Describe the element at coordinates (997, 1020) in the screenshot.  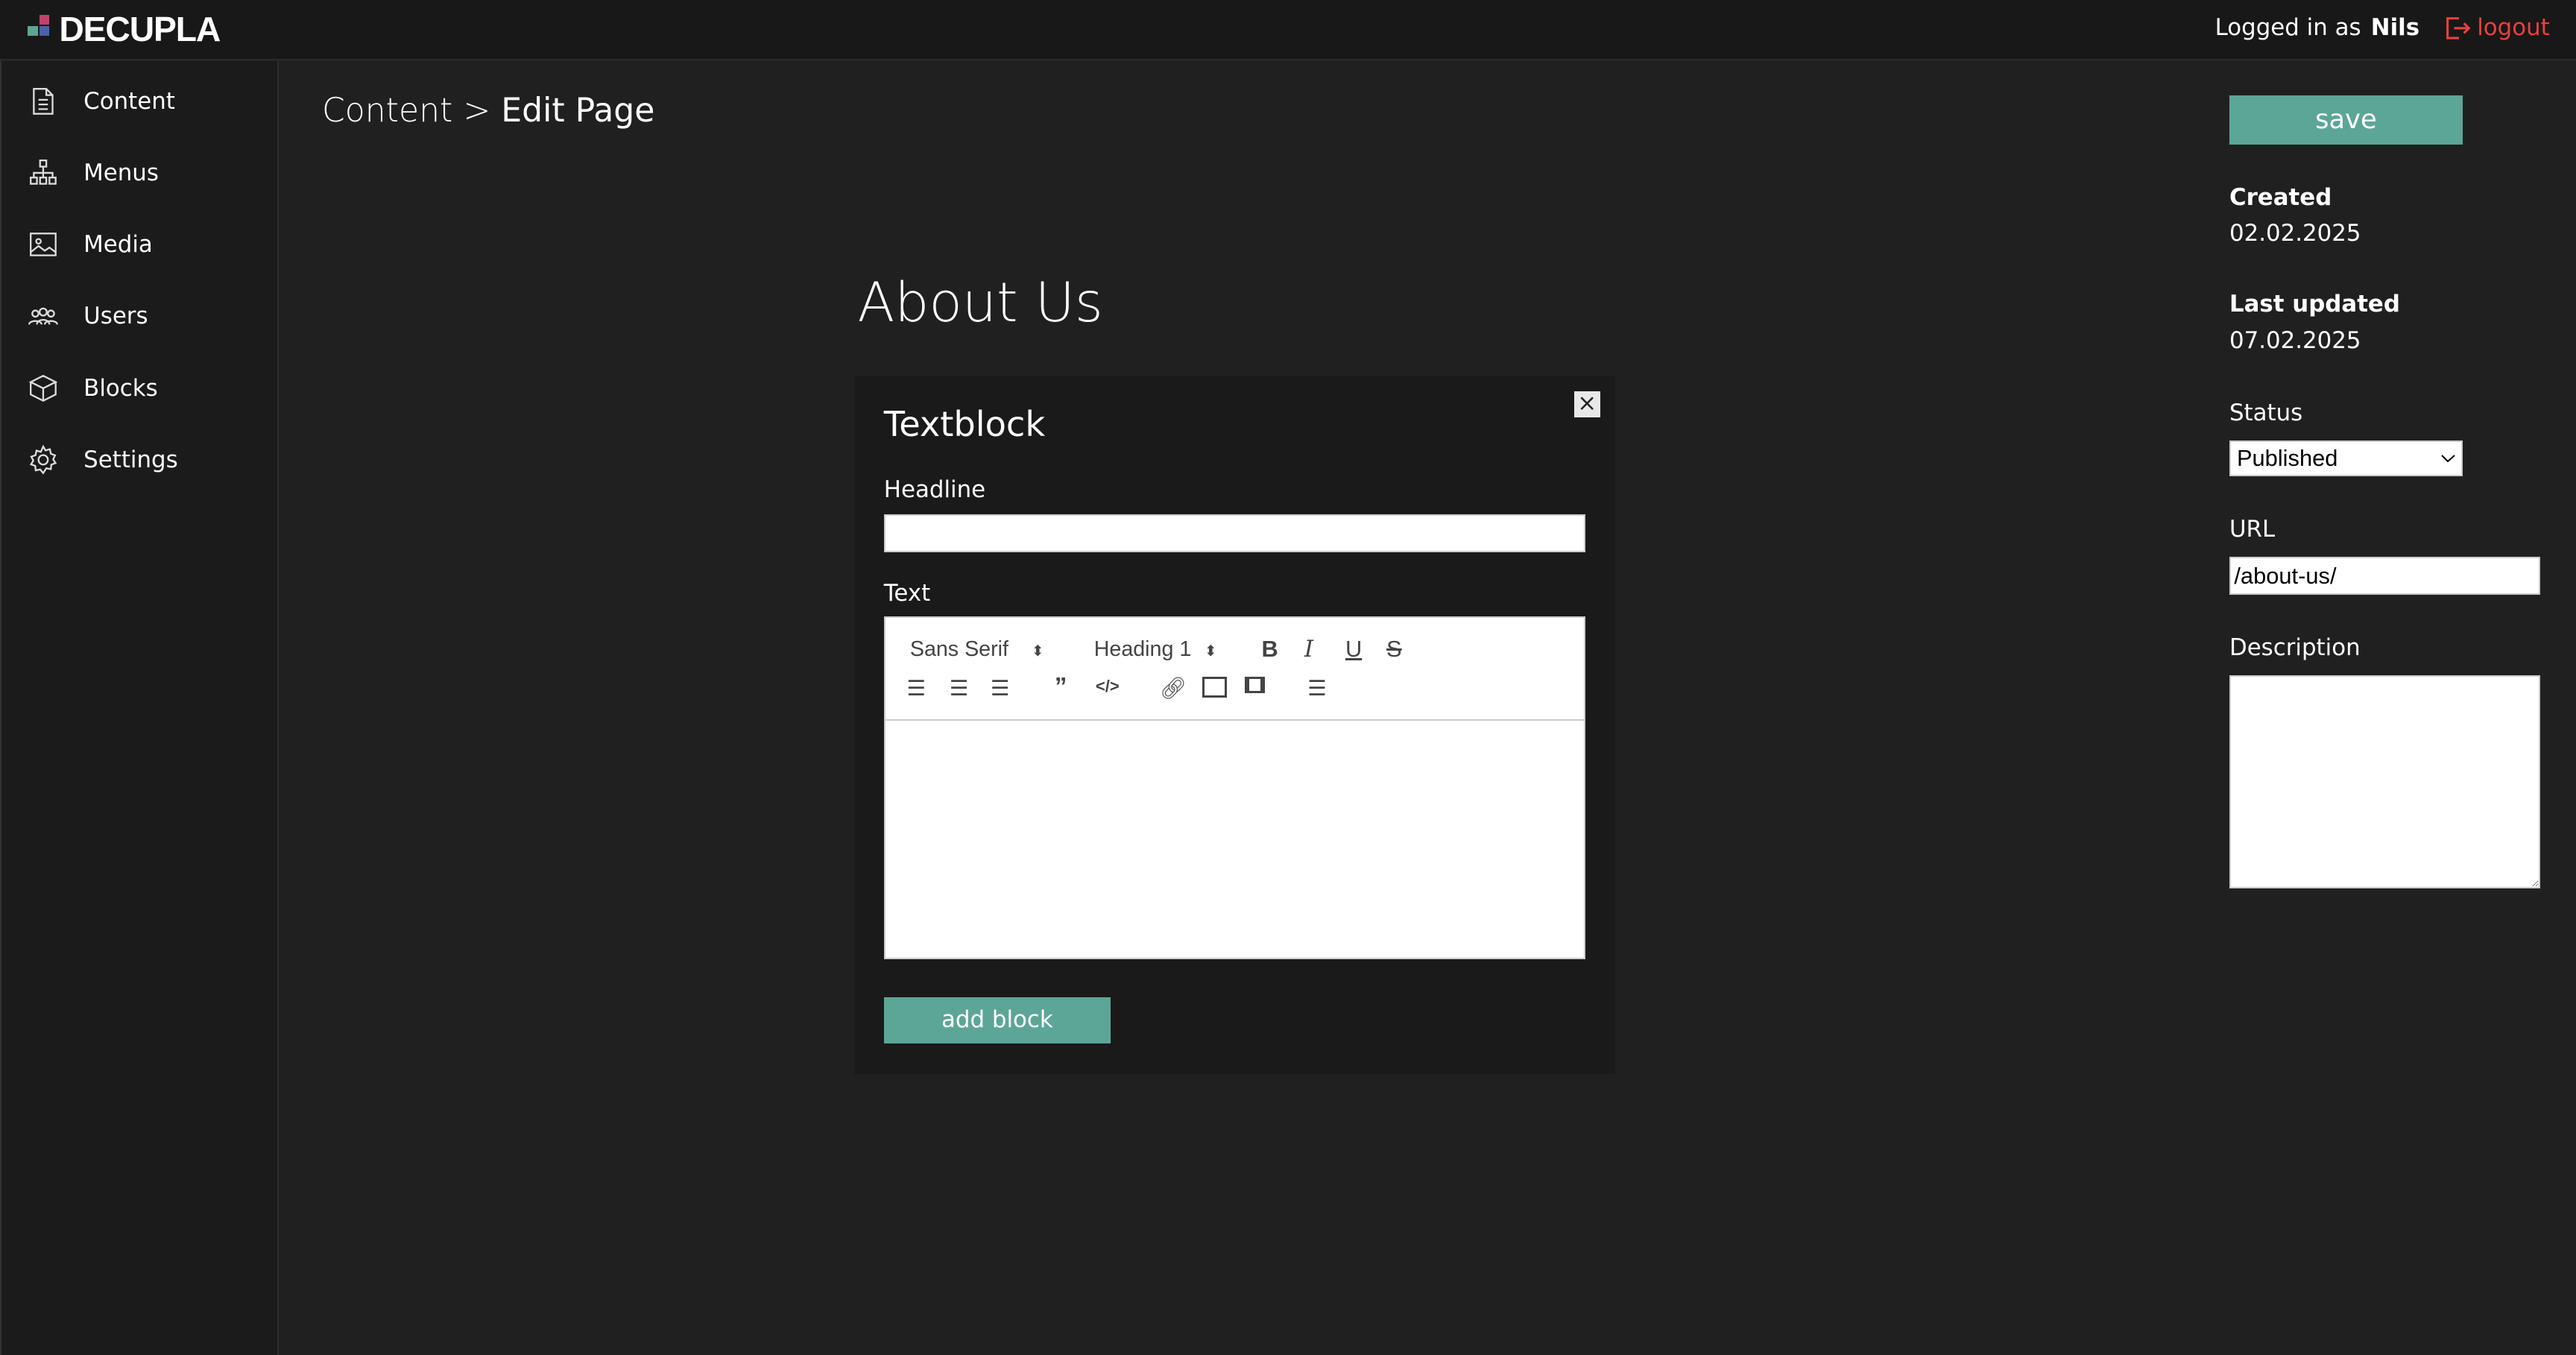
I see `add-block-button: add block` at that location.